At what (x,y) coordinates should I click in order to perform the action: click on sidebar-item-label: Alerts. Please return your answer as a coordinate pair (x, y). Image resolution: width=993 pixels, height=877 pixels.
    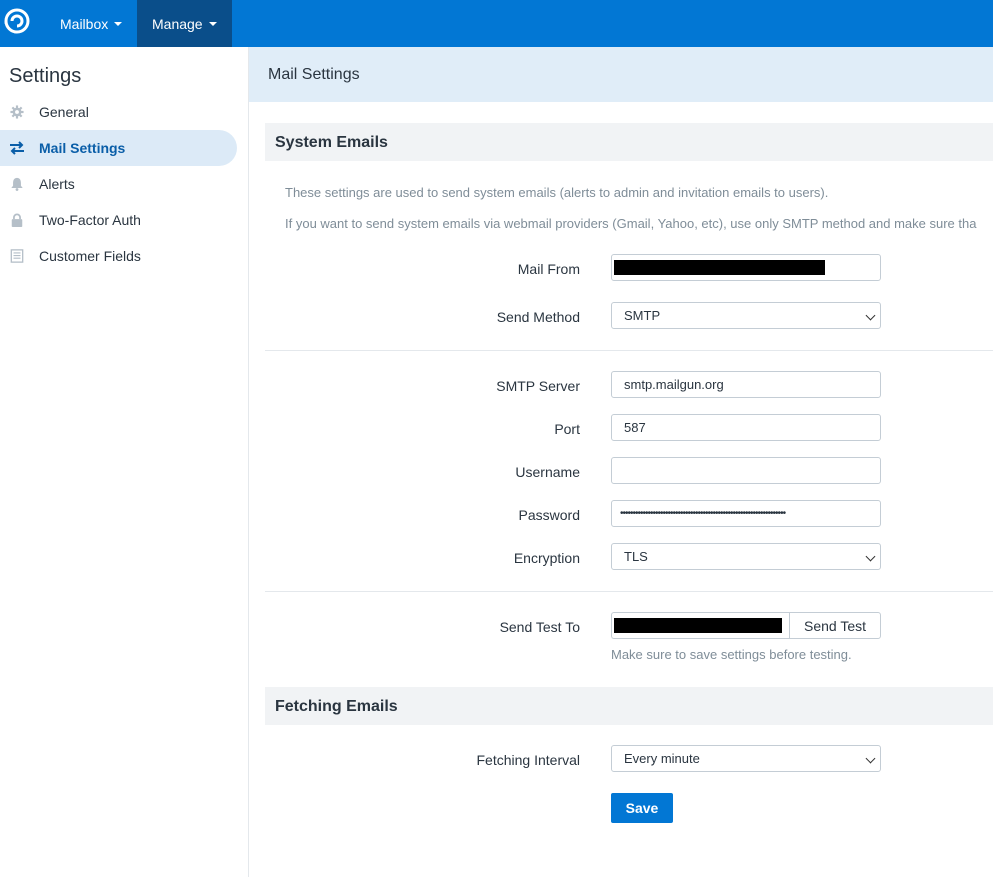
    Looking at the image, I should click on (57, 184).